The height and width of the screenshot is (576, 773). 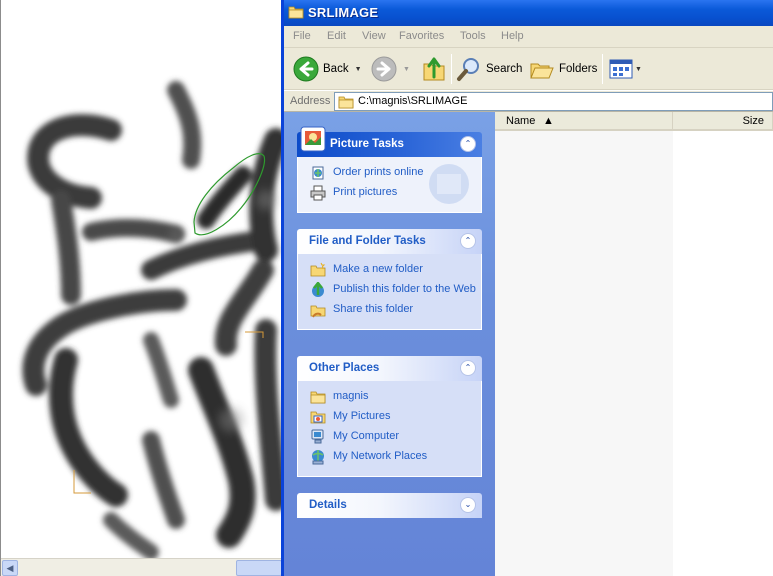 I want to click on column-name: Name ▲, so click(x=584, y=120).